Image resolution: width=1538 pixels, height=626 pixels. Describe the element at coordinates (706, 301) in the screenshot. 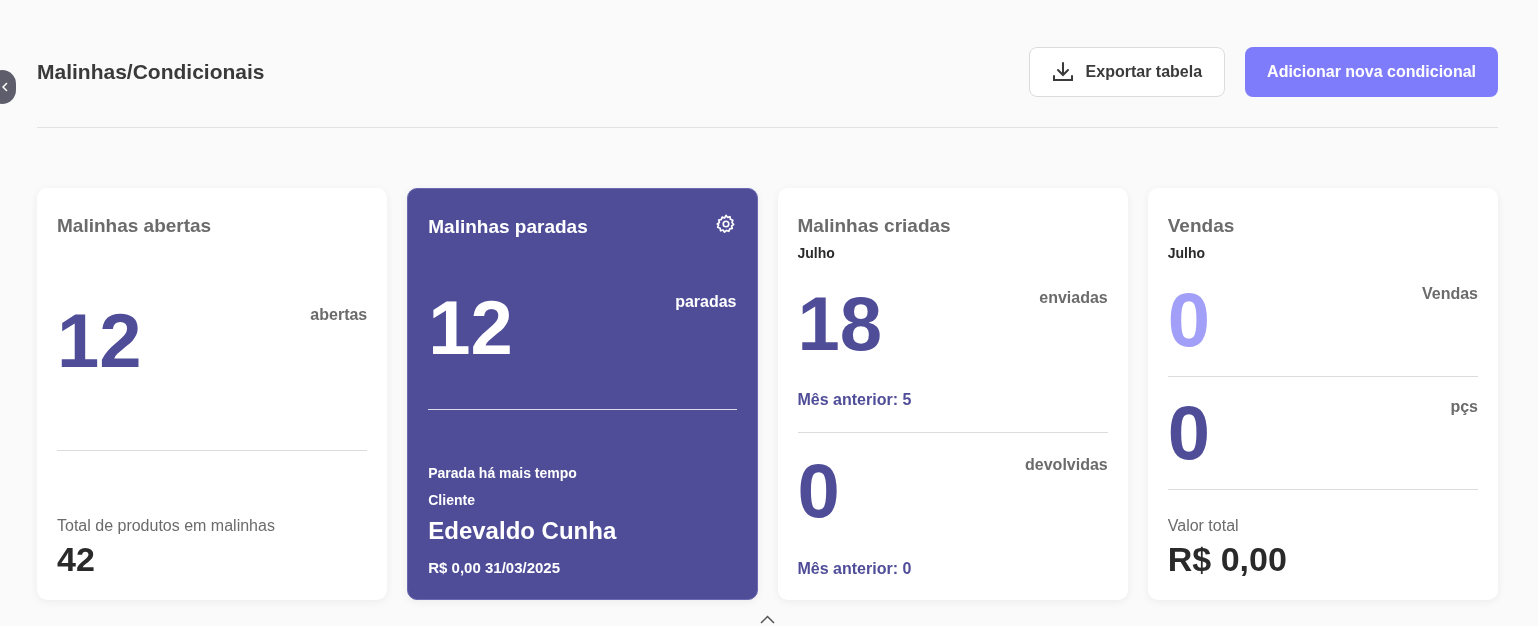

I see `stat-unit: paradas` at that location.